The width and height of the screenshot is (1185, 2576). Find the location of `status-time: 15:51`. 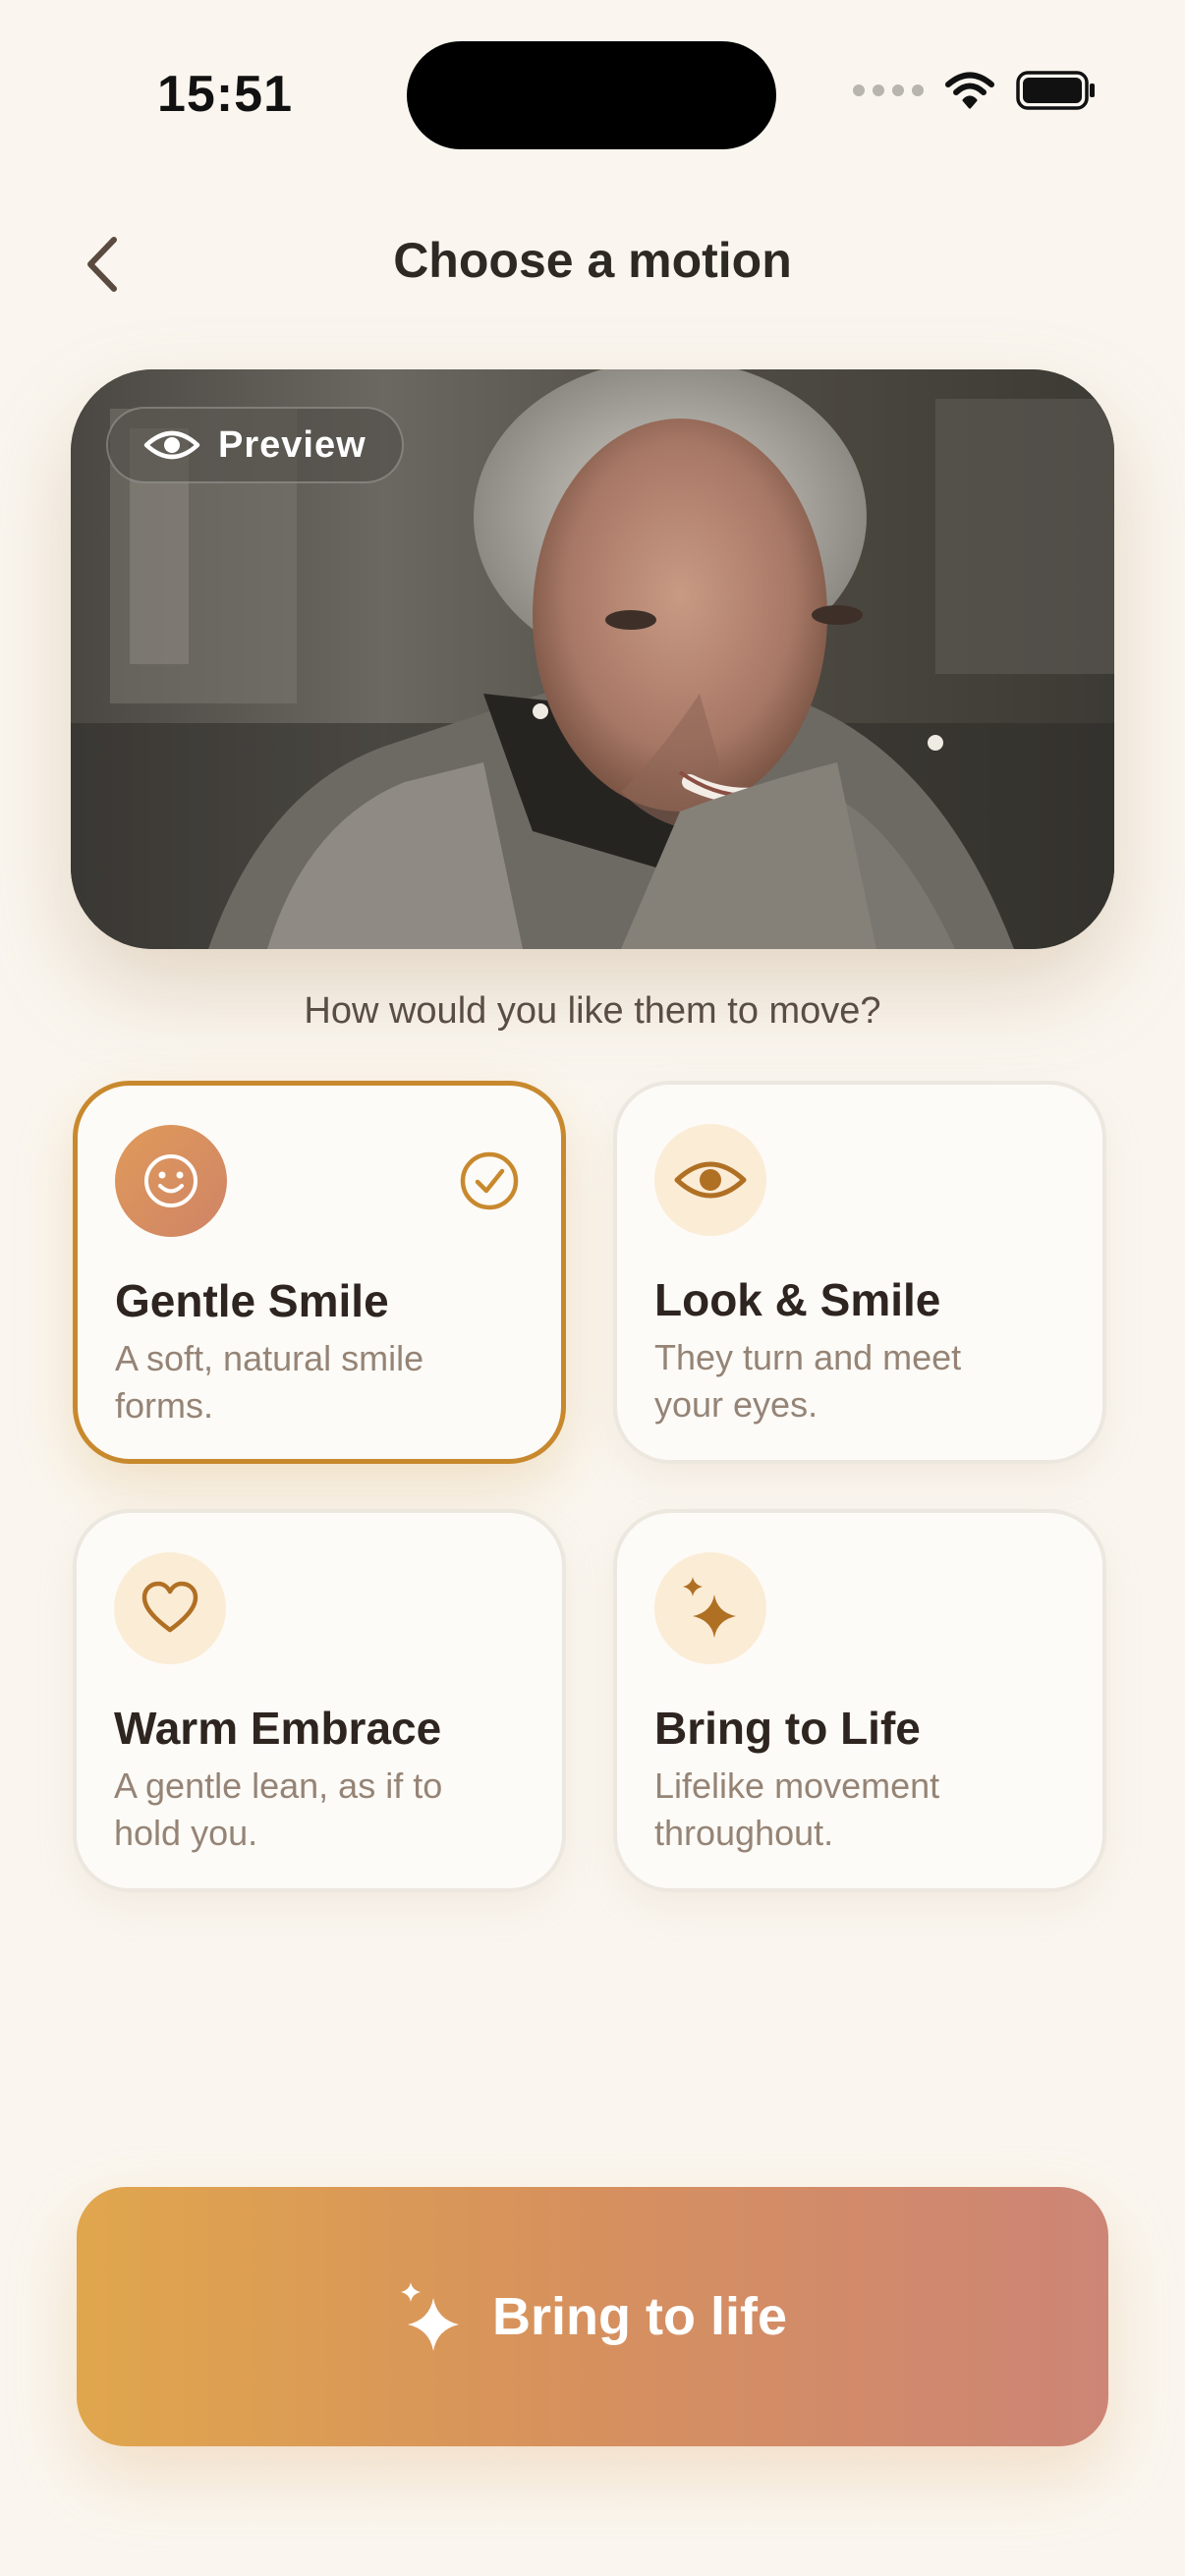

status-time: 15:51 is located at coordinates (225, 94).